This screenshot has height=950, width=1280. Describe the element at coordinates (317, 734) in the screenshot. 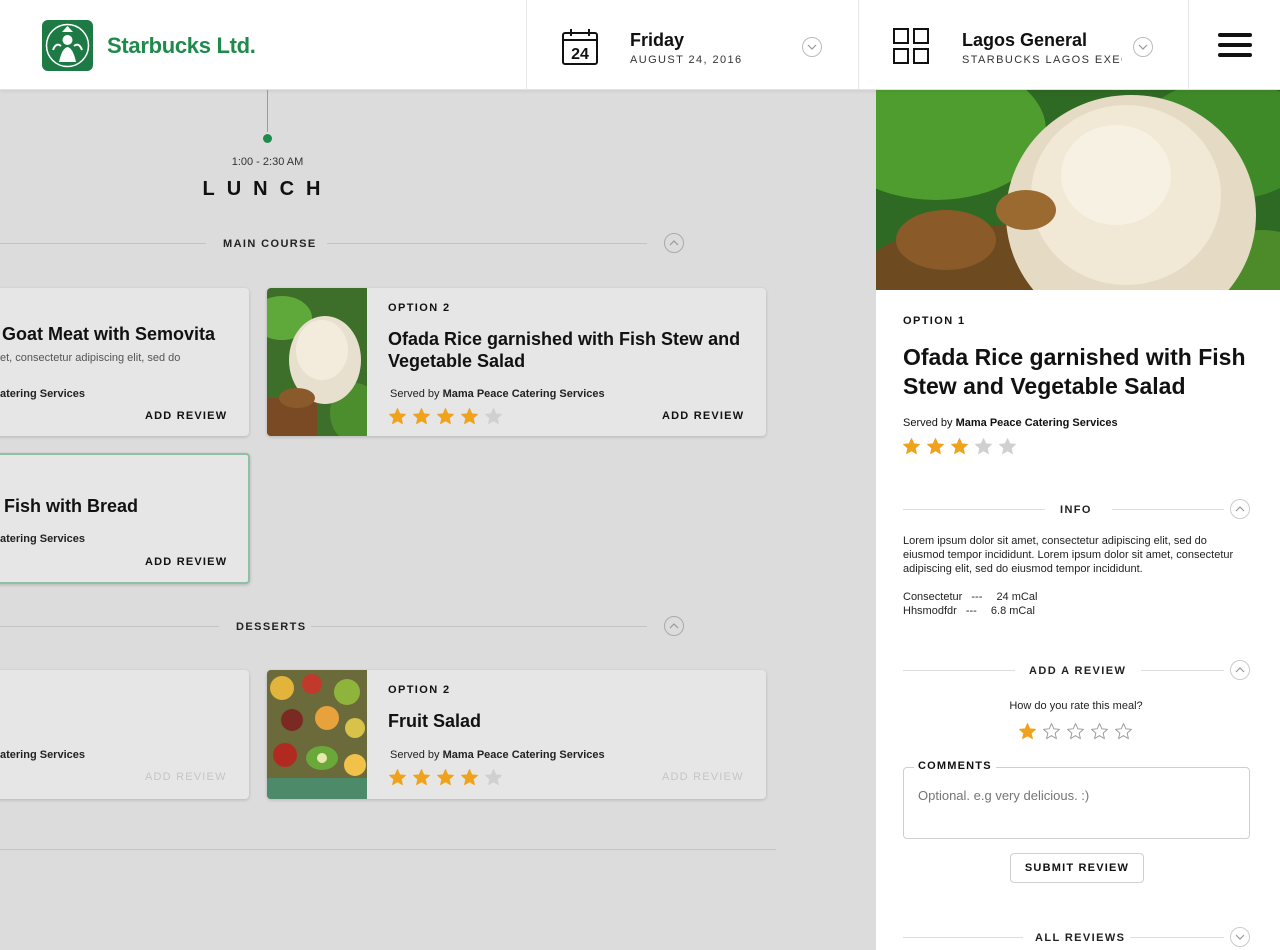

I see `meal-image` at that location.